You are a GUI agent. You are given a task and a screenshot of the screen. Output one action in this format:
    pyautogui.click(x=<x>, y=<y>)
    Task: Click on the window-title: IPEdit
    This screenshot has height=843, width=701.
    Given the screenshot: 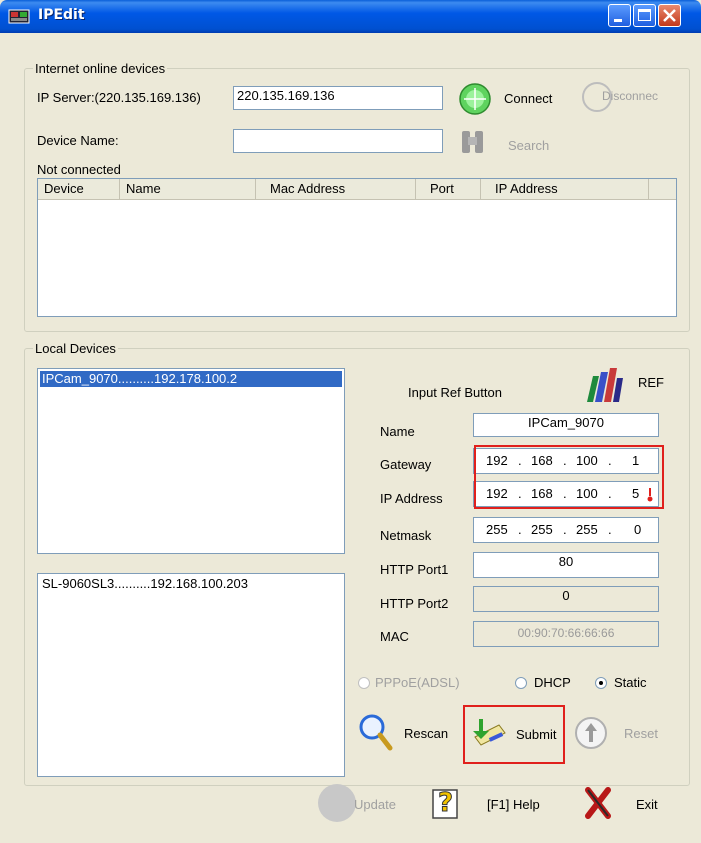 What is the action you would take?
    pyautogui.click(x=61, y=15)
    